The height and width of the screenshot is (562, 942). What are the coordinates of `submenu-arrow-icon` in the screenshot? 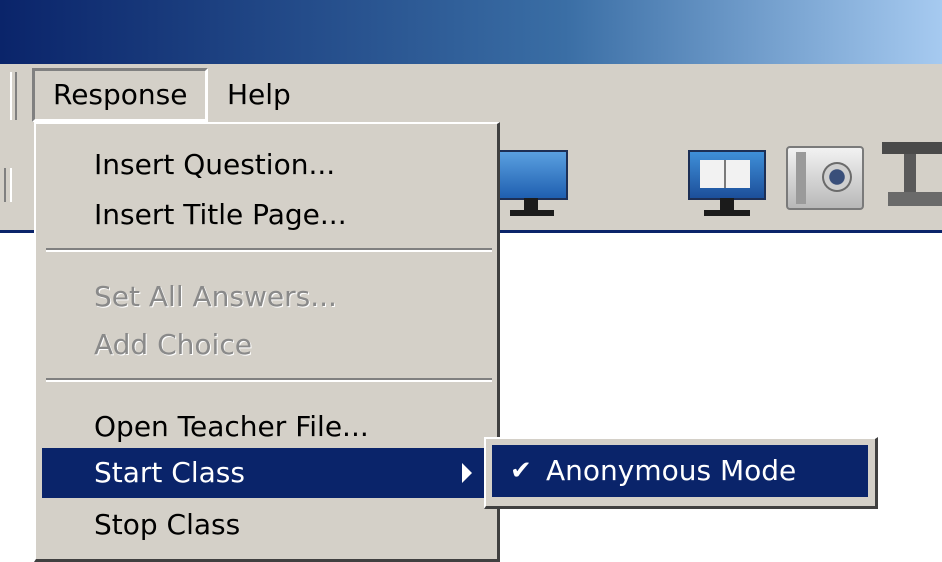 It's located at (467, 473).